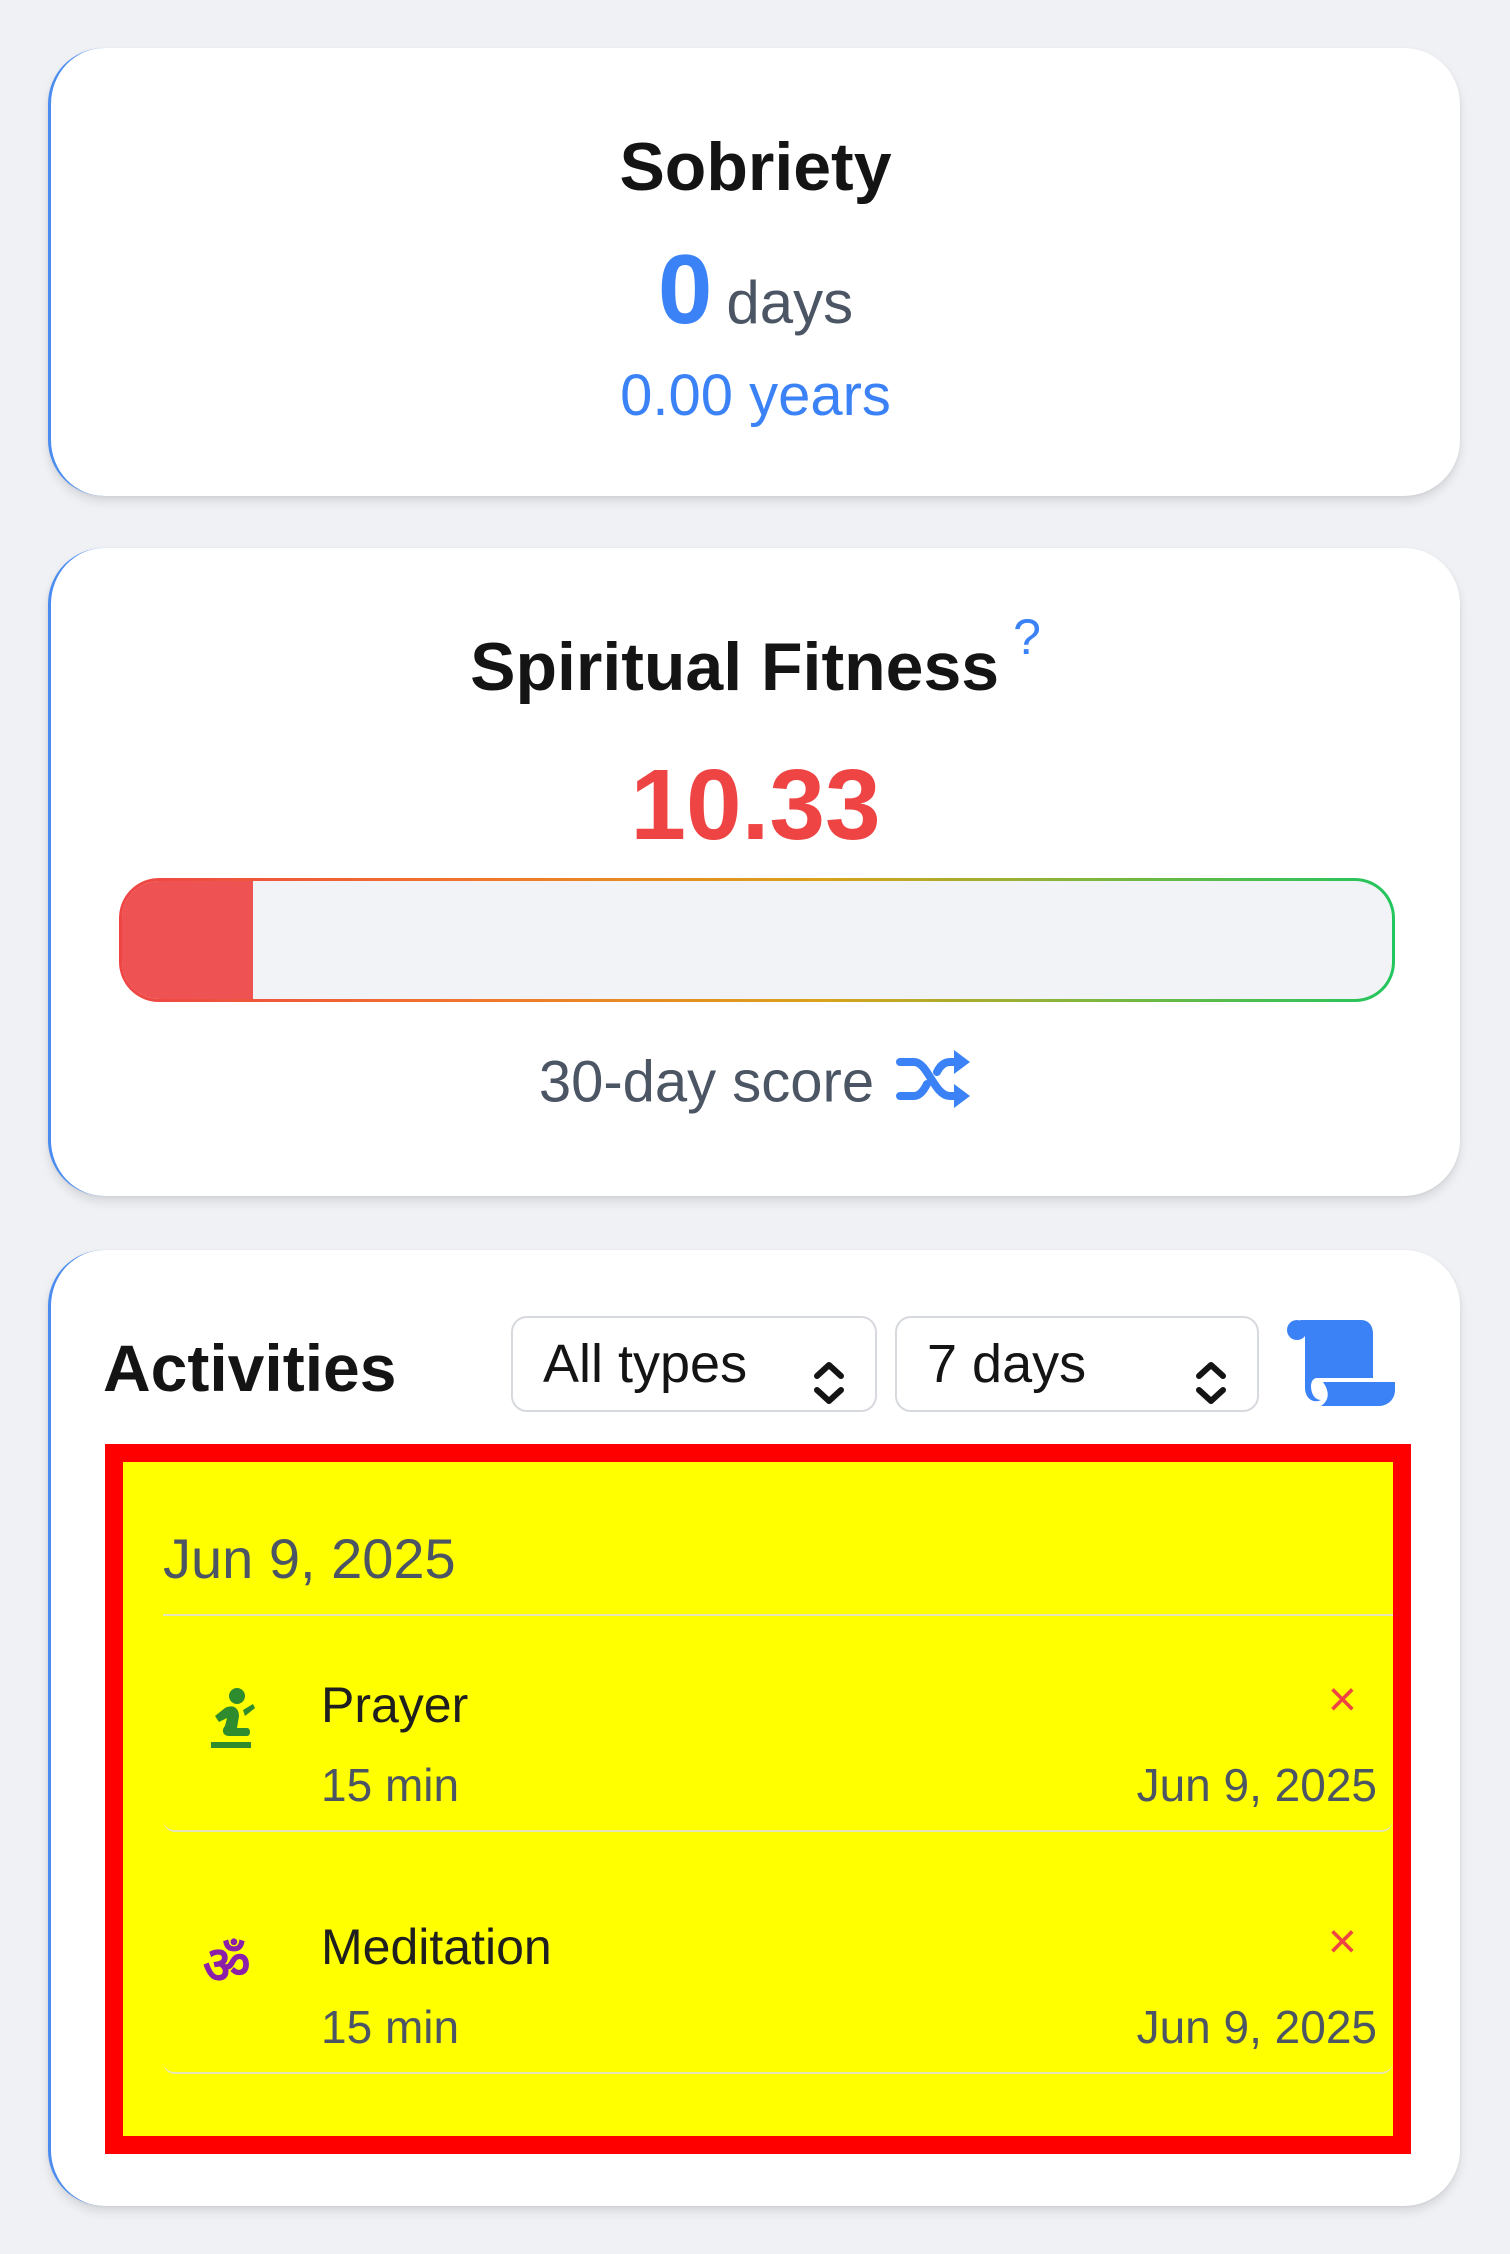  I want to click on sobriety-days-value: 0, so click(685, 289).